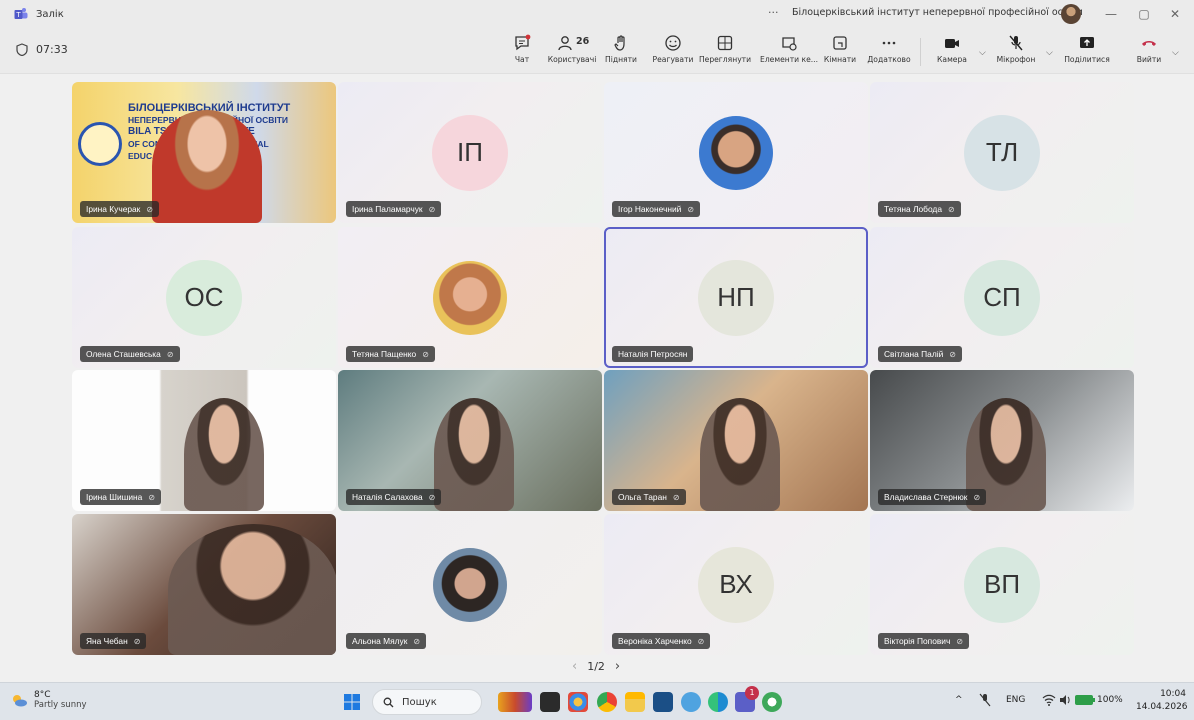 The width and height of the screenshot is (1194, 720). I want to click on participant-name: Наталія Салахова, so click(387, 497).